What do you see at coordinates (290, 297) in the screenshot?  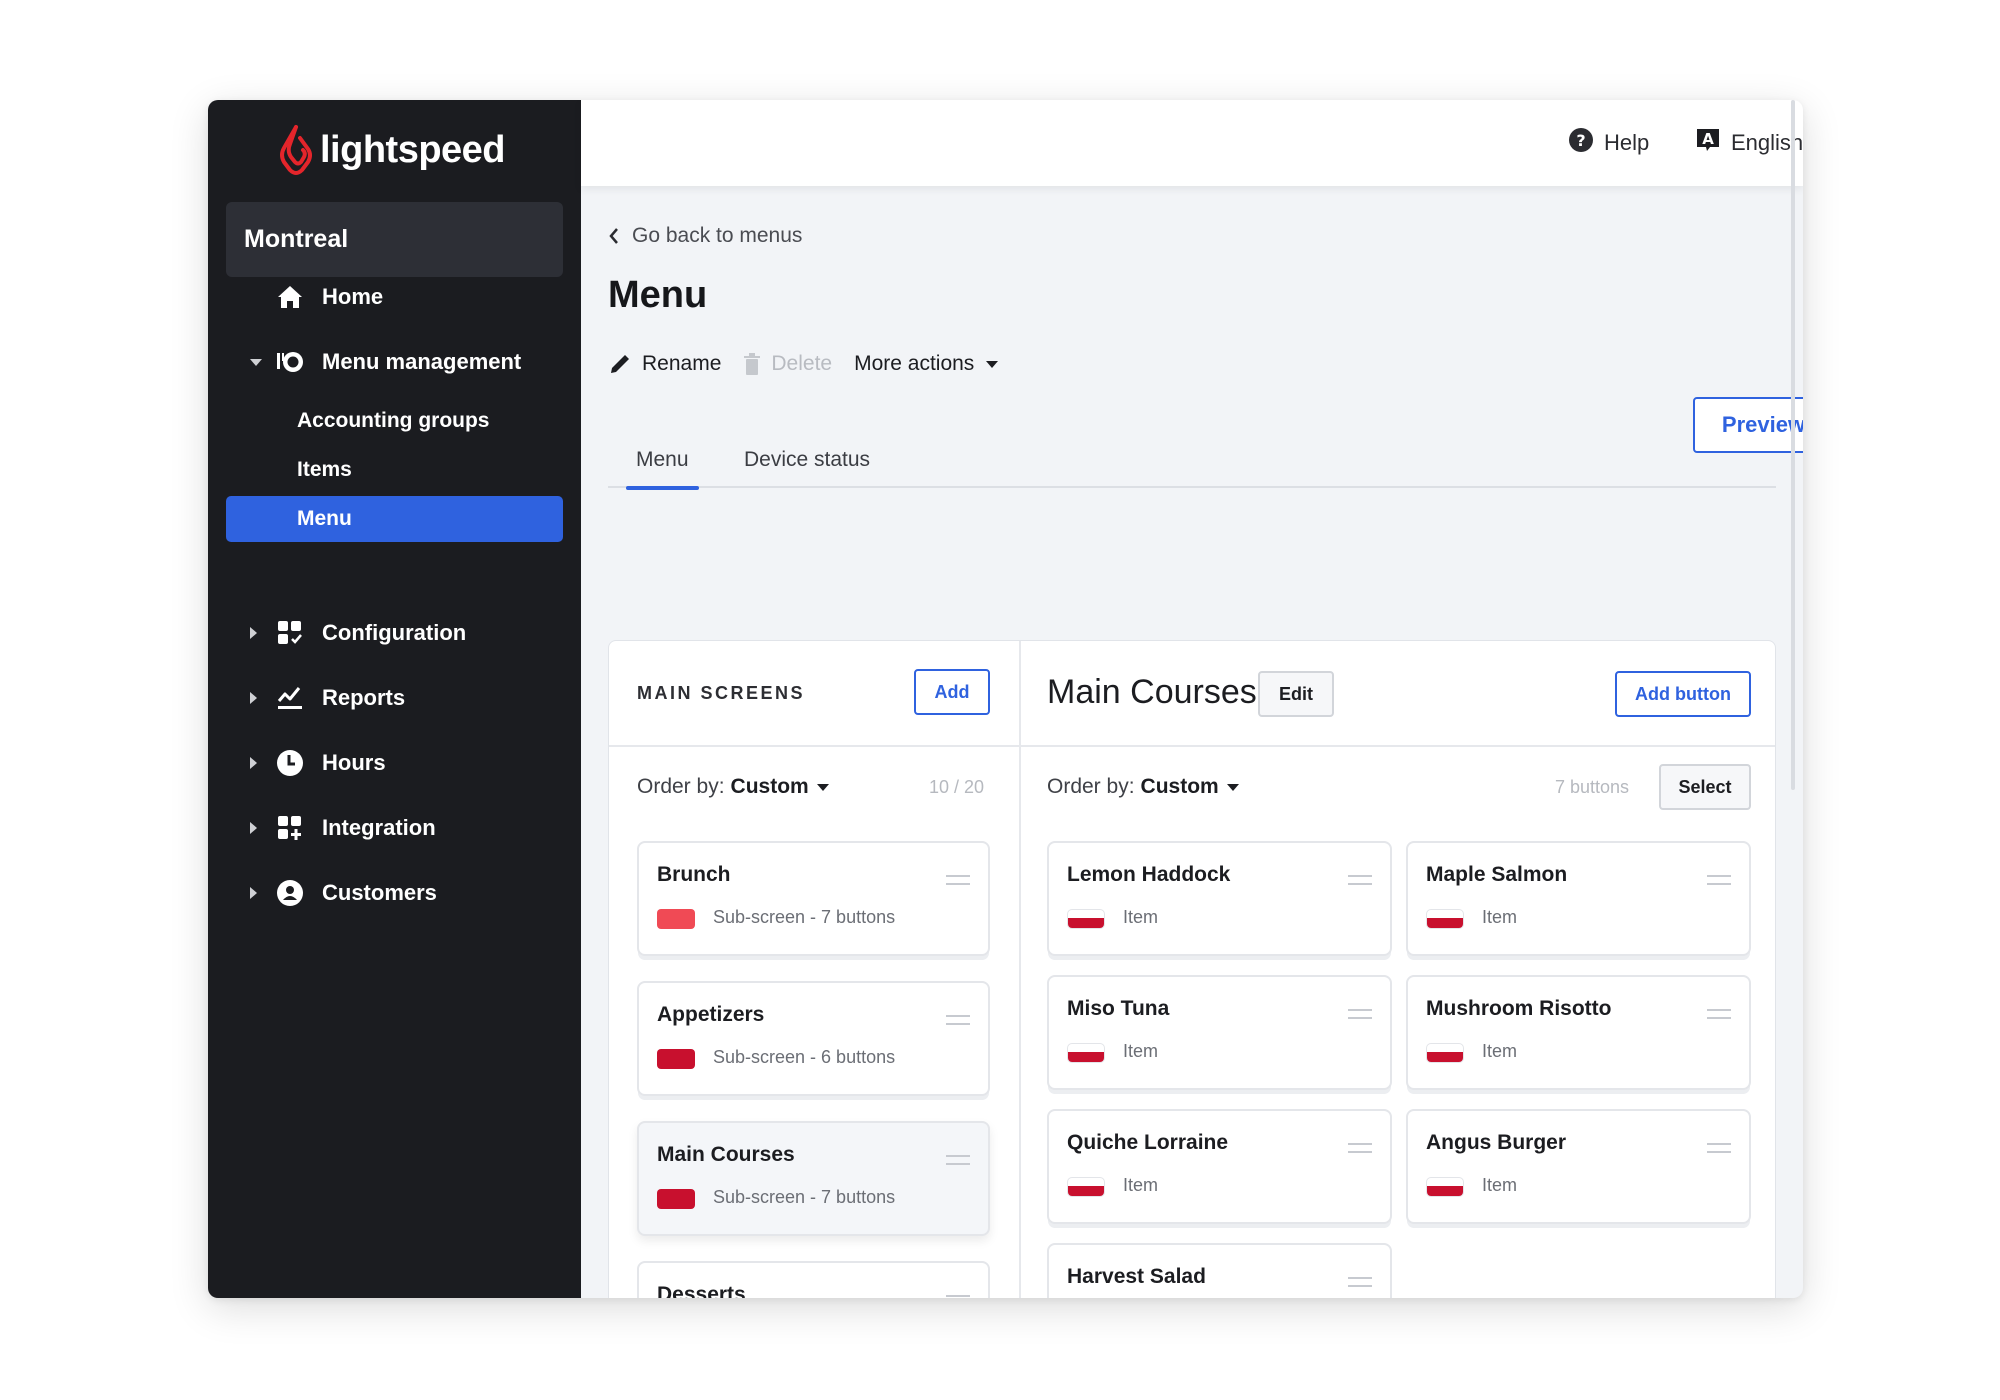 I see `home-icon` at bounding box center [290, 297].